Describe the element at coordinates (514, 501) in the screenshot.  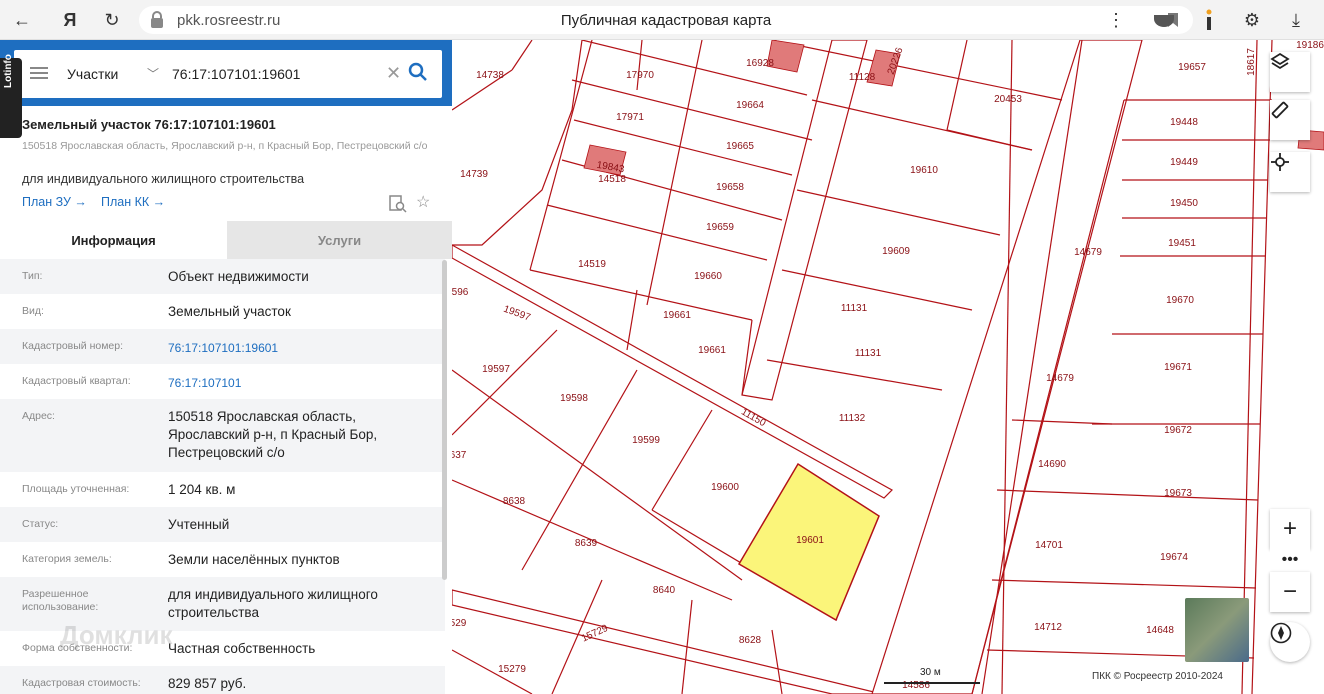
I see `parcel-label: 8638` at that location.